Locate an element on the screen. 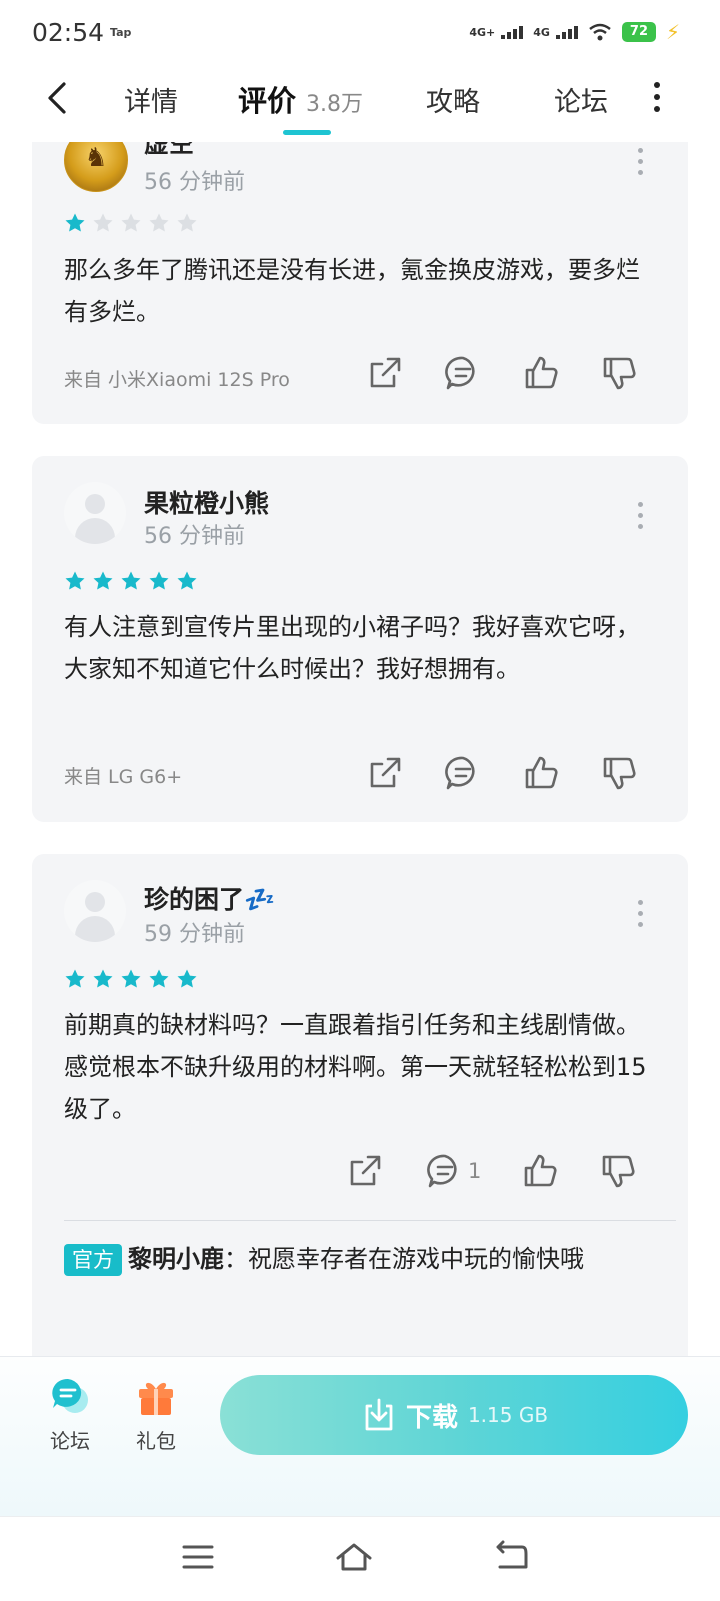 Image resolution: width=720 pixels, height=1601 pixels. status-bar: 02:54 Tap 4G+ 4G 72 ⚡ is located at coordinates (360, 32).